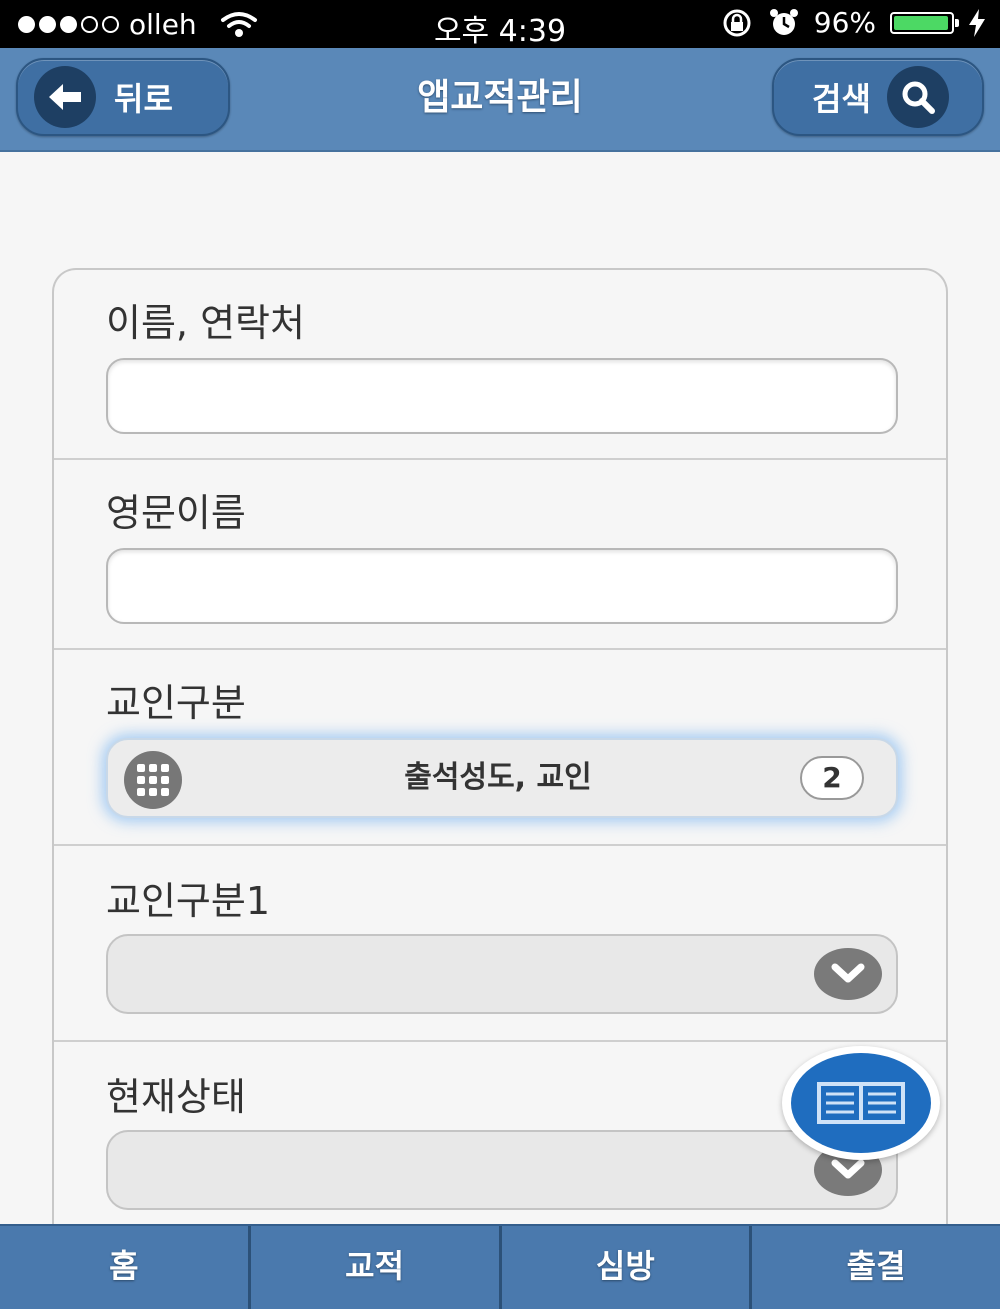  What do you see at coordinates (737, 22) in the screenshot?
I see `rotation-lock-icon` at bounding box center [737, 22].